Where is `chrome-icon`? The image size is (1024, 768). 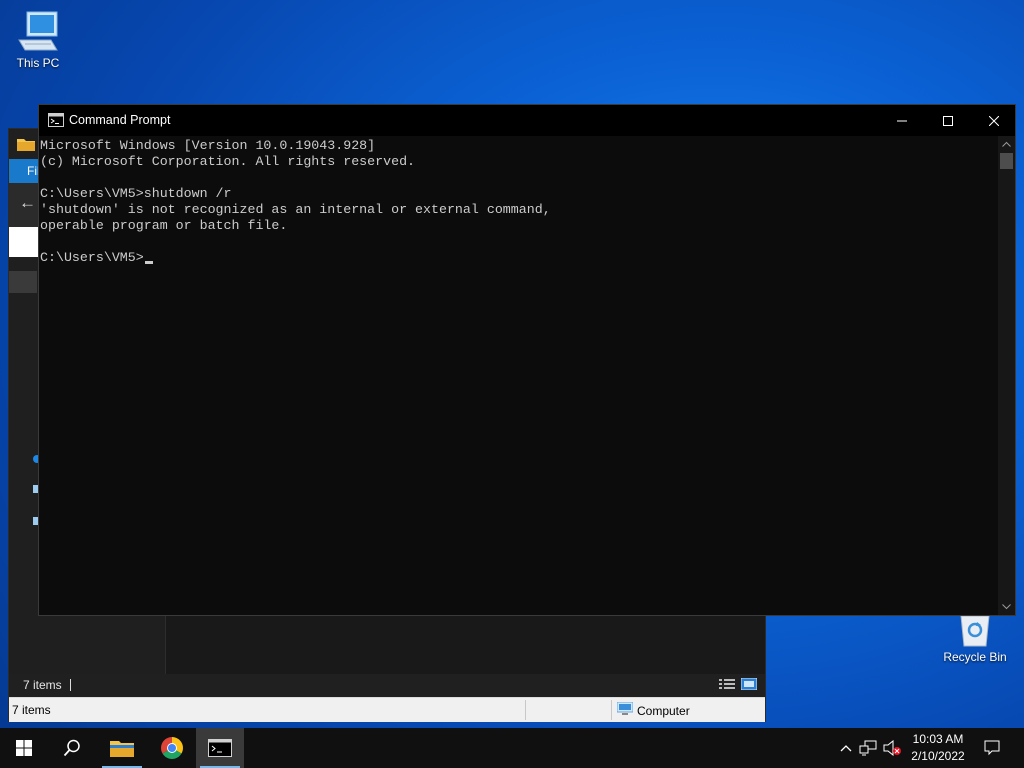 chrome-icon is located at coordinates (172, 748).